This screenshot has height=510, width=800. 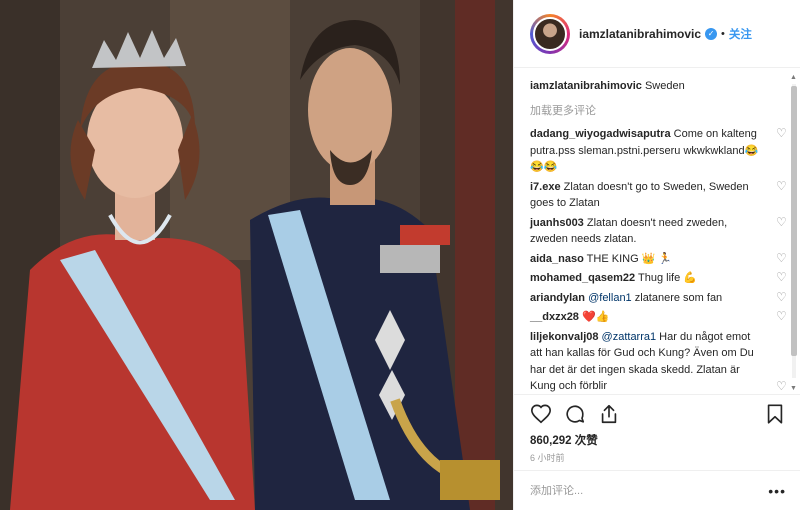 What do you see at coordinates (557, 223) in the screenshot?
I see `comment-username: juanhs003` at bounding box center [557, 223].